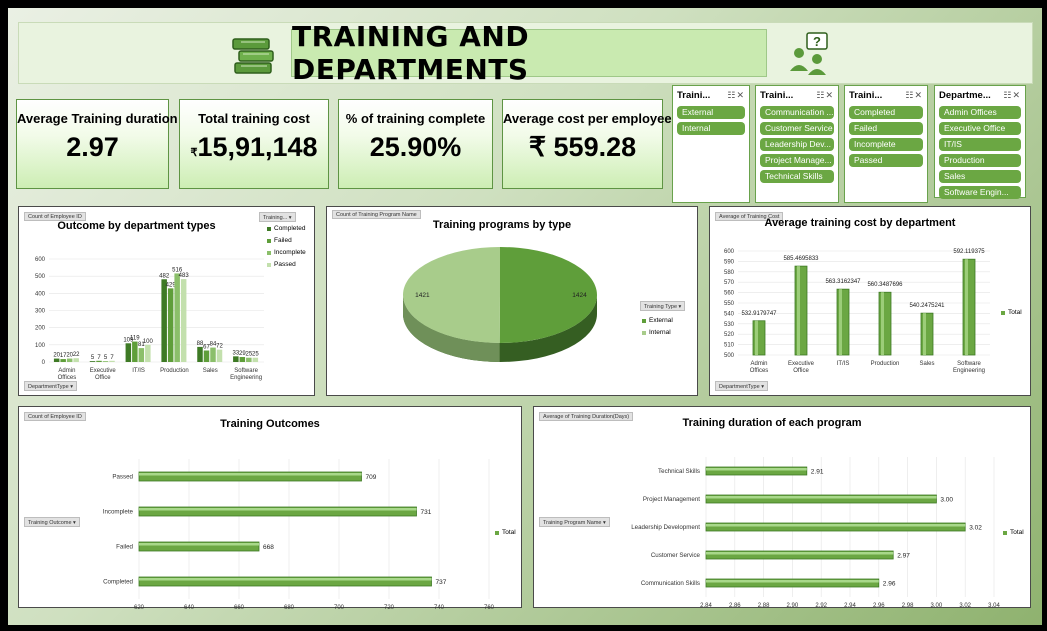 The width and height of the screenshot is (1047, 631). Describe the element at coordinates (729, 325) in the screenshot. I see `y-tick-label: 530` at that location.